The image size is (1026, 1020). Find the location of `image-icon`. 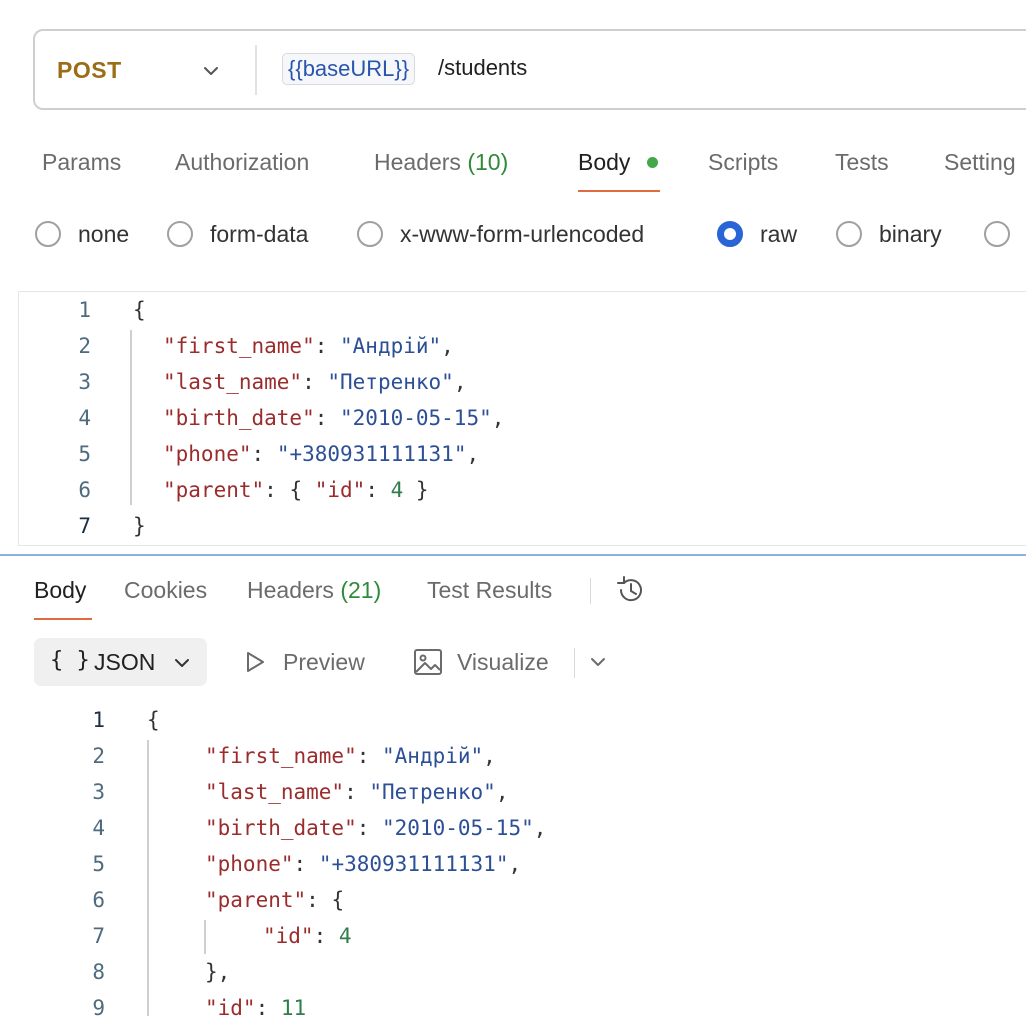

image-icon is located at coordinates (428, 662).